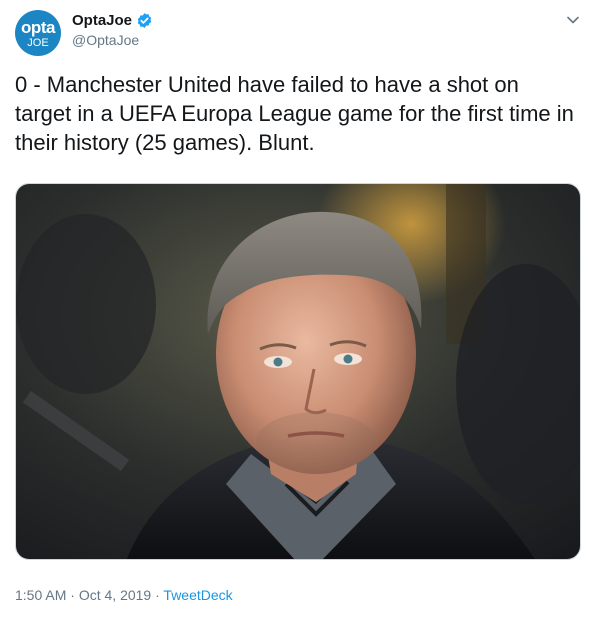 The image size is (595, 620). Describe the element at coordinates (197, 595) in the screenshot. I see `source-link: TweetDeck` at that location.